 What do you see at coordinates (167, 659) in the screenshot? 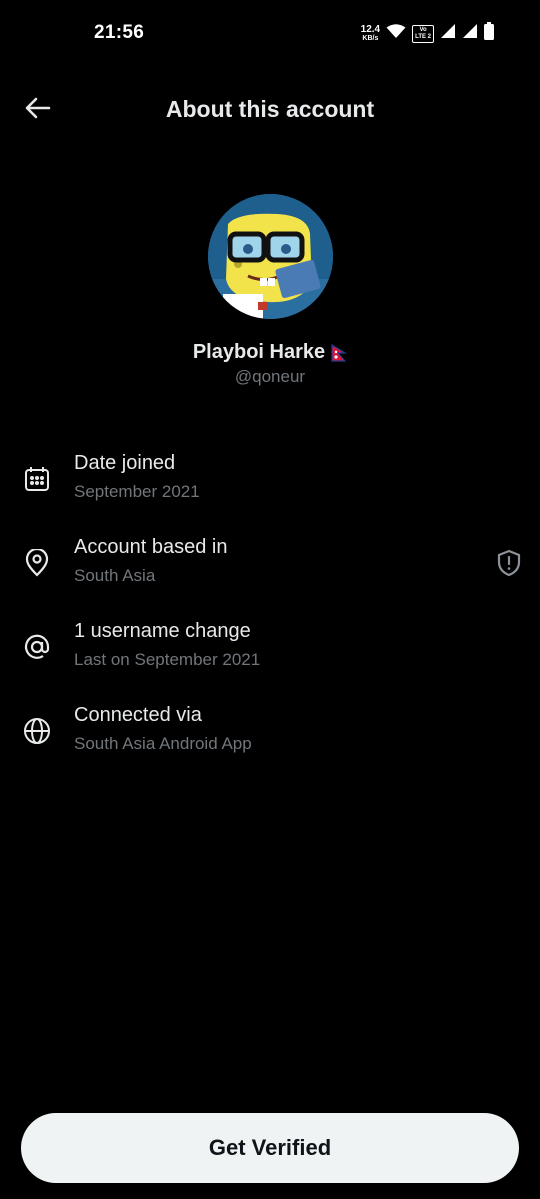
I see `info-value: Last on September 2021` at bounding box center [167, 659].